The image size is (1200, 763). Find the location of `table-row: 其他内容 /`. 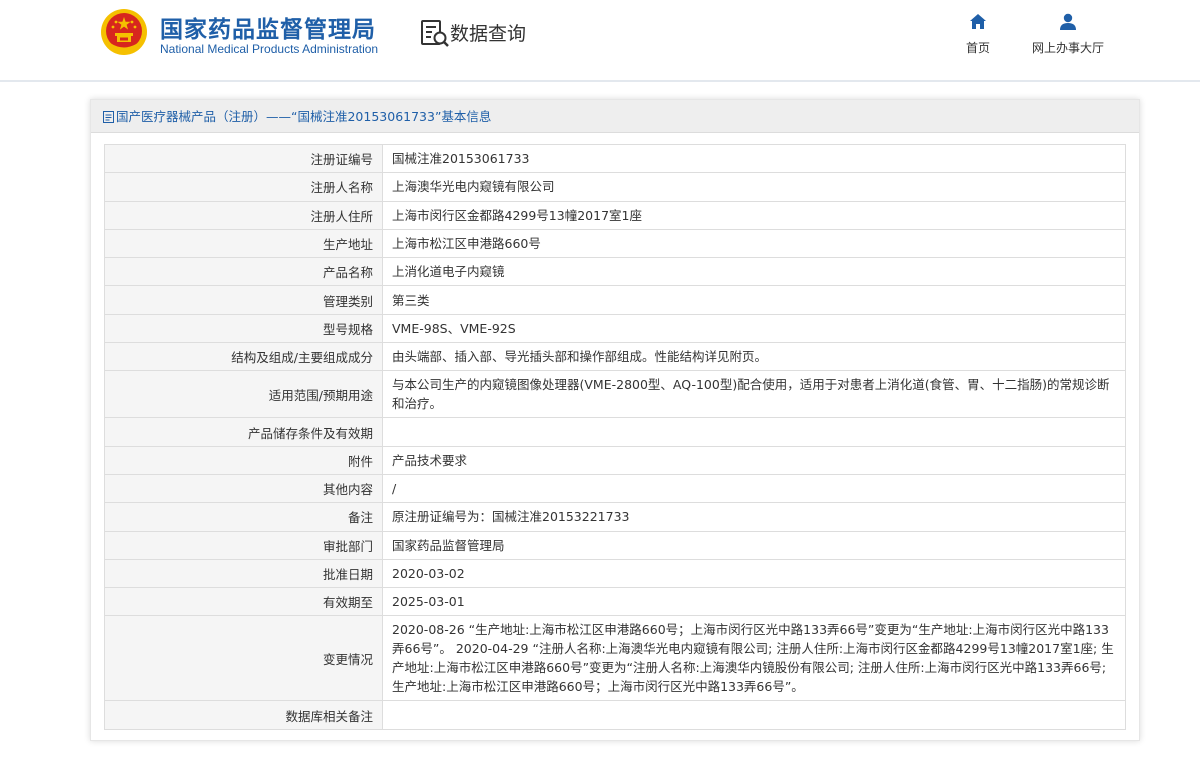

table-row: 其他内容 / is located at coordinates (615, 488).